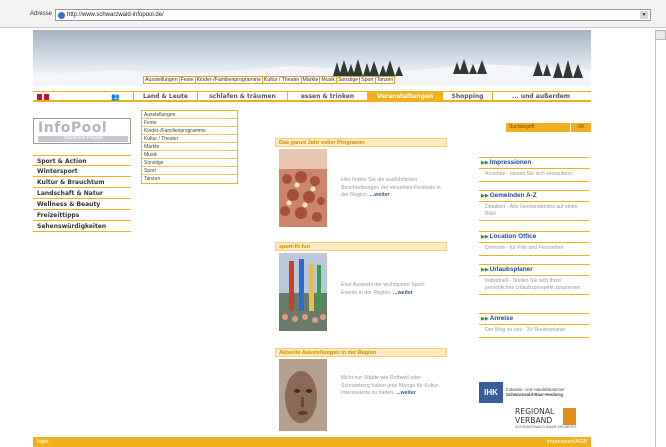 The image size is (666, 447). I want to click on dropdown-item: Märkte, so click(189, 147).